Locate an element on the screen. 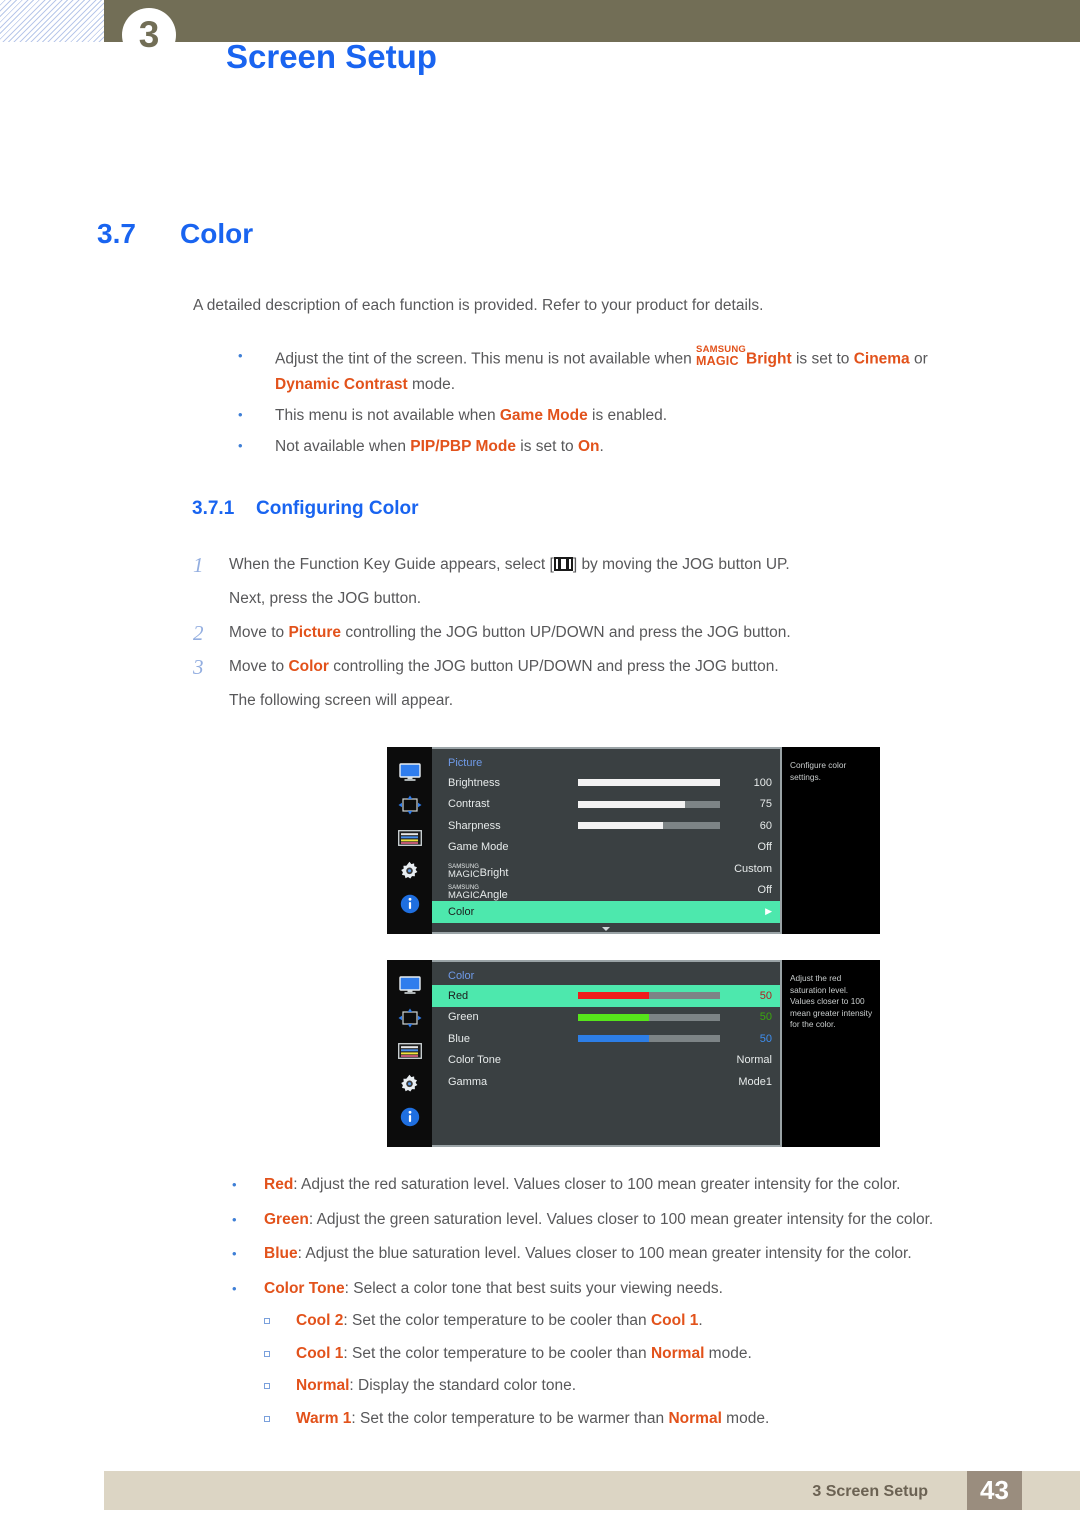  osd-row-blue: Blue 50 is located at coordinates (606, 1039).